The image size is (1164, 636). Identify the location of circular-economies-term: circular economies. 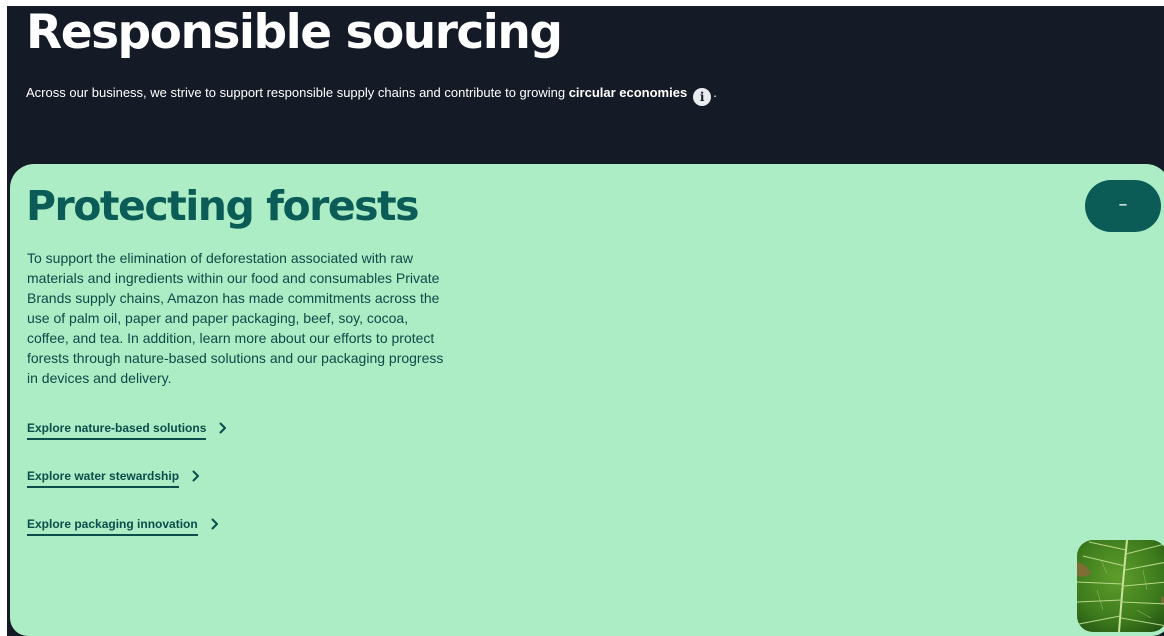
(628, 92).